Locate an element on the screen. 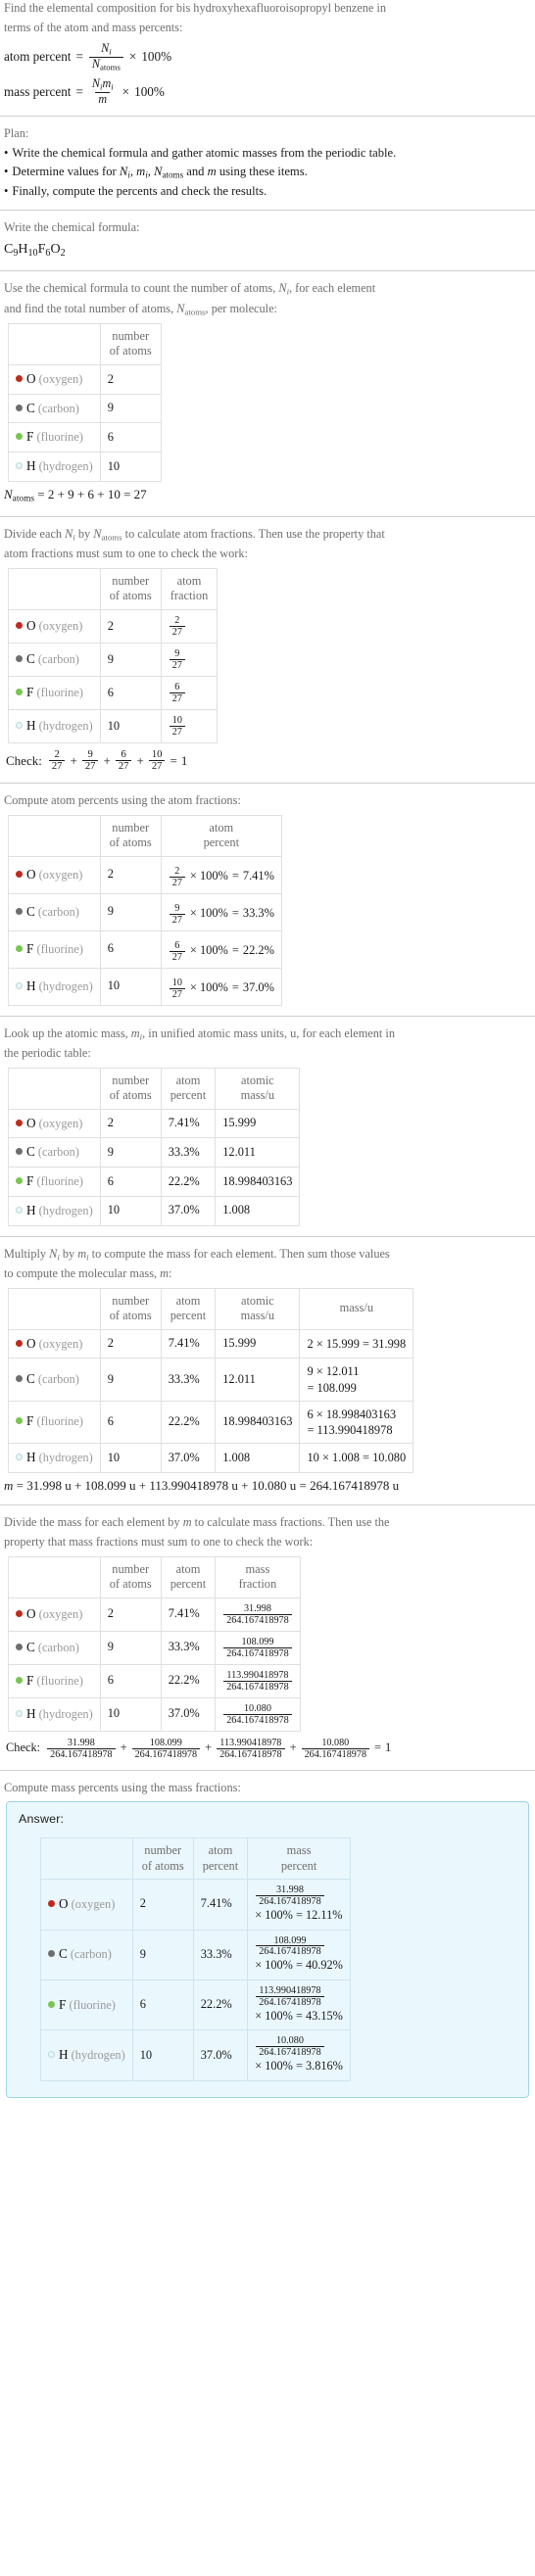 This screenshot has height=2576, width=535. element-name: (hydrogen) is located at coordinates (65, 1714).